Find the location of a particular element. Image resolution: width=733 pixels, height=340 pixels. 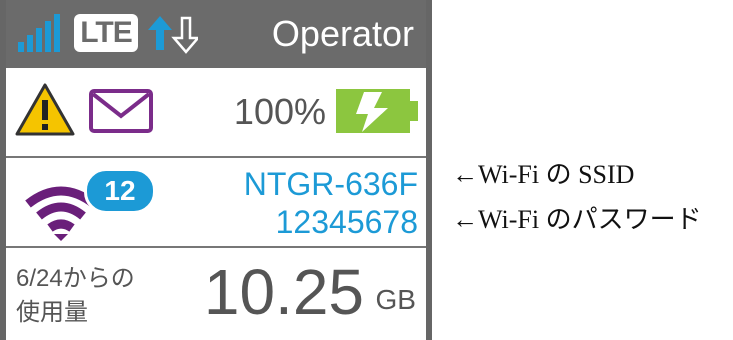

mail-icon is located at coordinates (121, 111).